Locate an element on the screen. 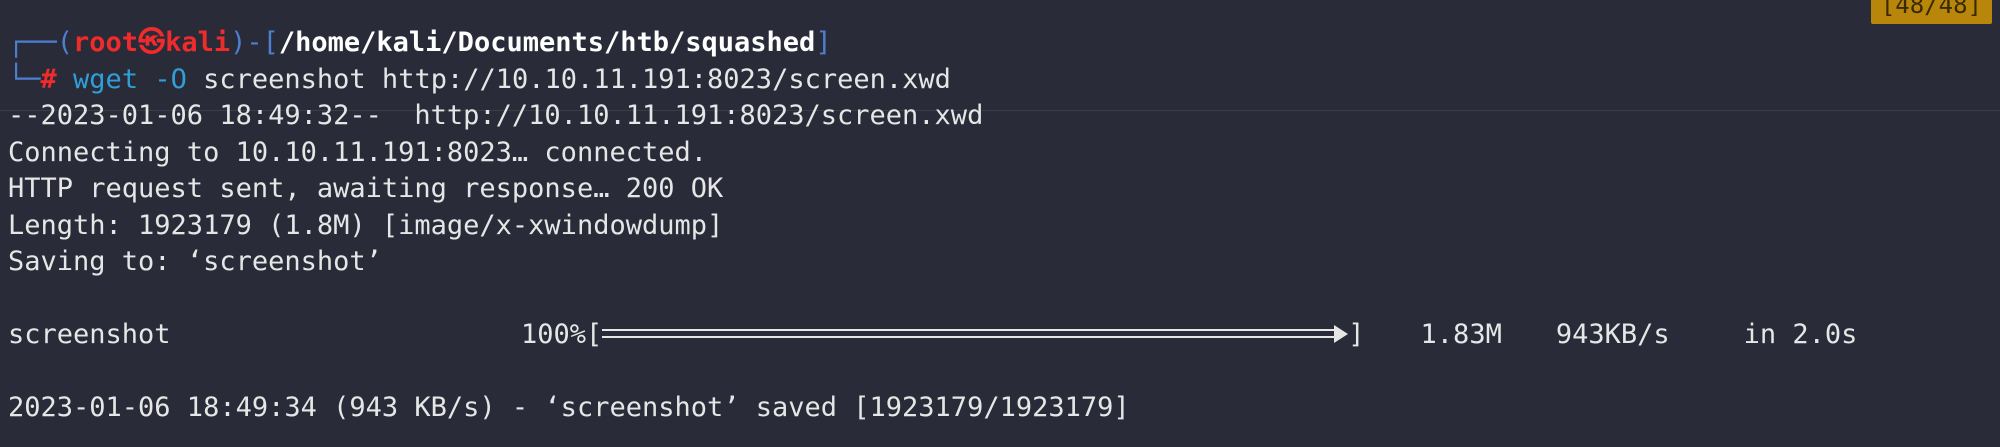 The image size is (2000, 447). tmux-pane-indicator: [48/48] is located at coordinates (1931, 12).